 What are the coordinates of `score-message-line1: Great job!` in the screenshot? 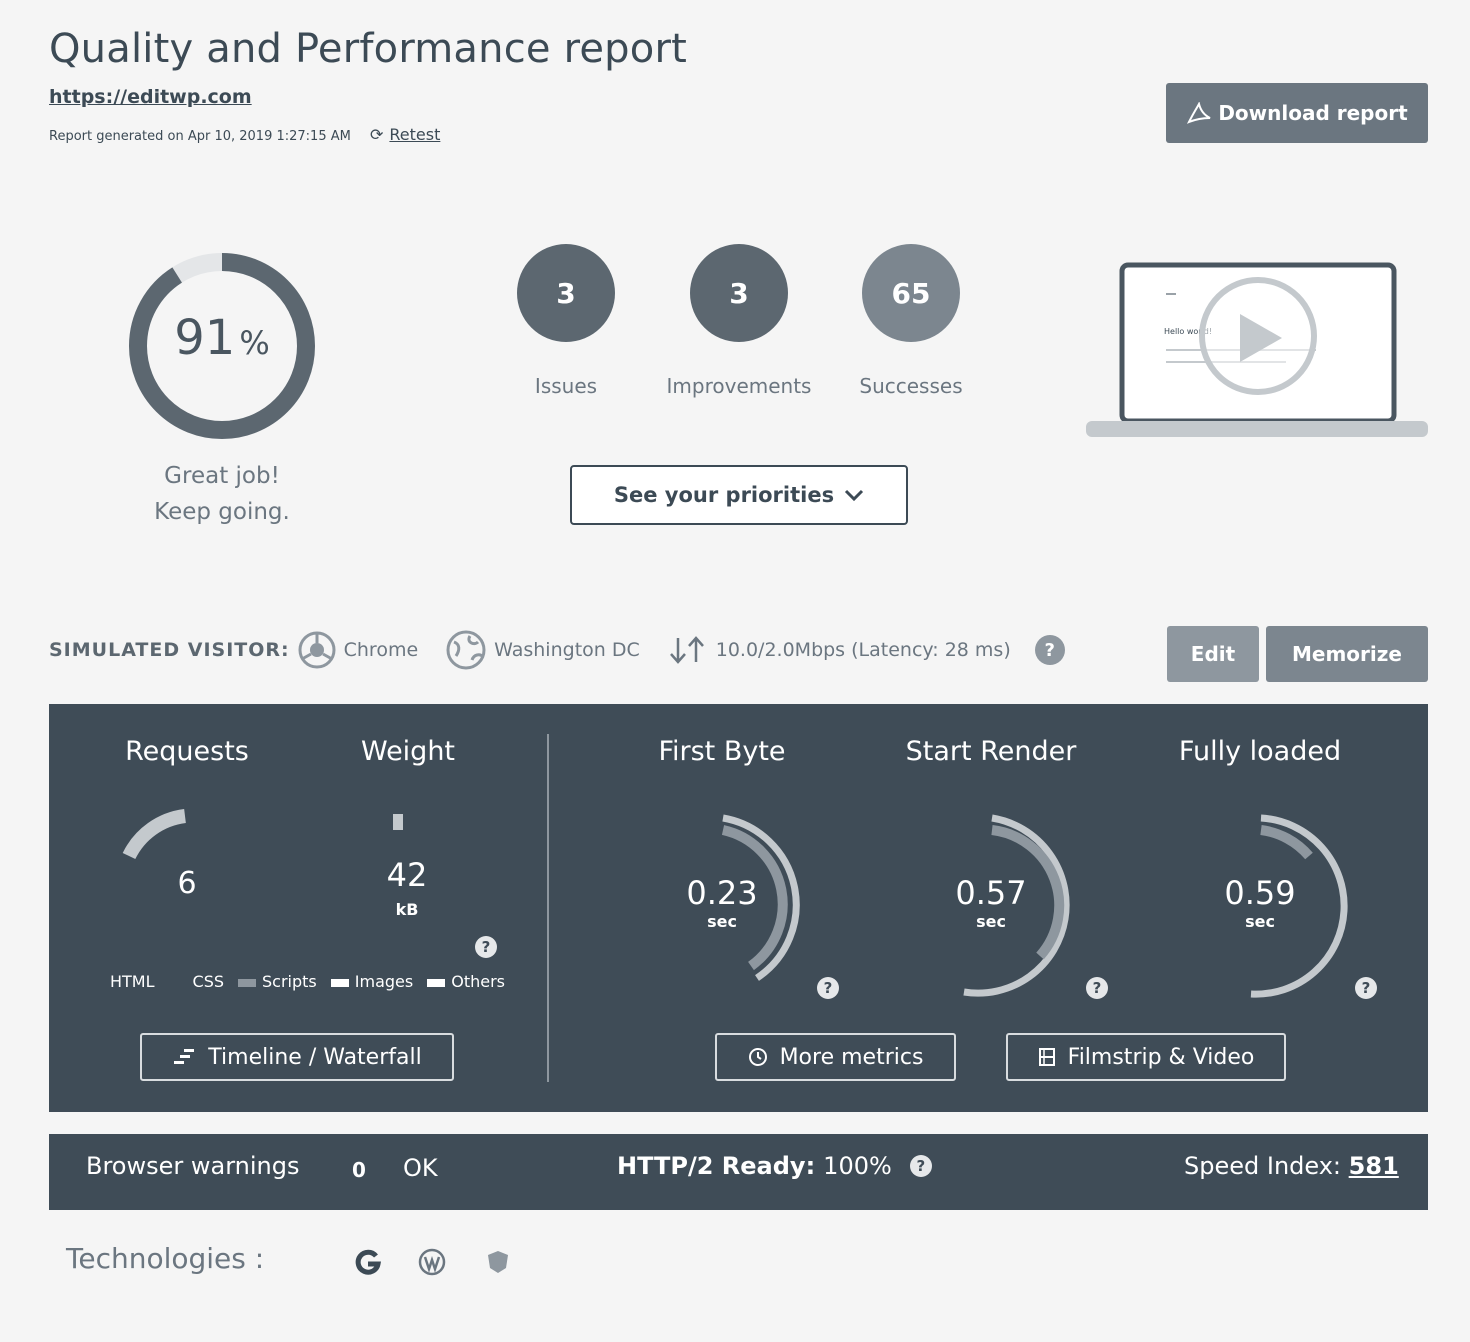 It's located at (222, 476).